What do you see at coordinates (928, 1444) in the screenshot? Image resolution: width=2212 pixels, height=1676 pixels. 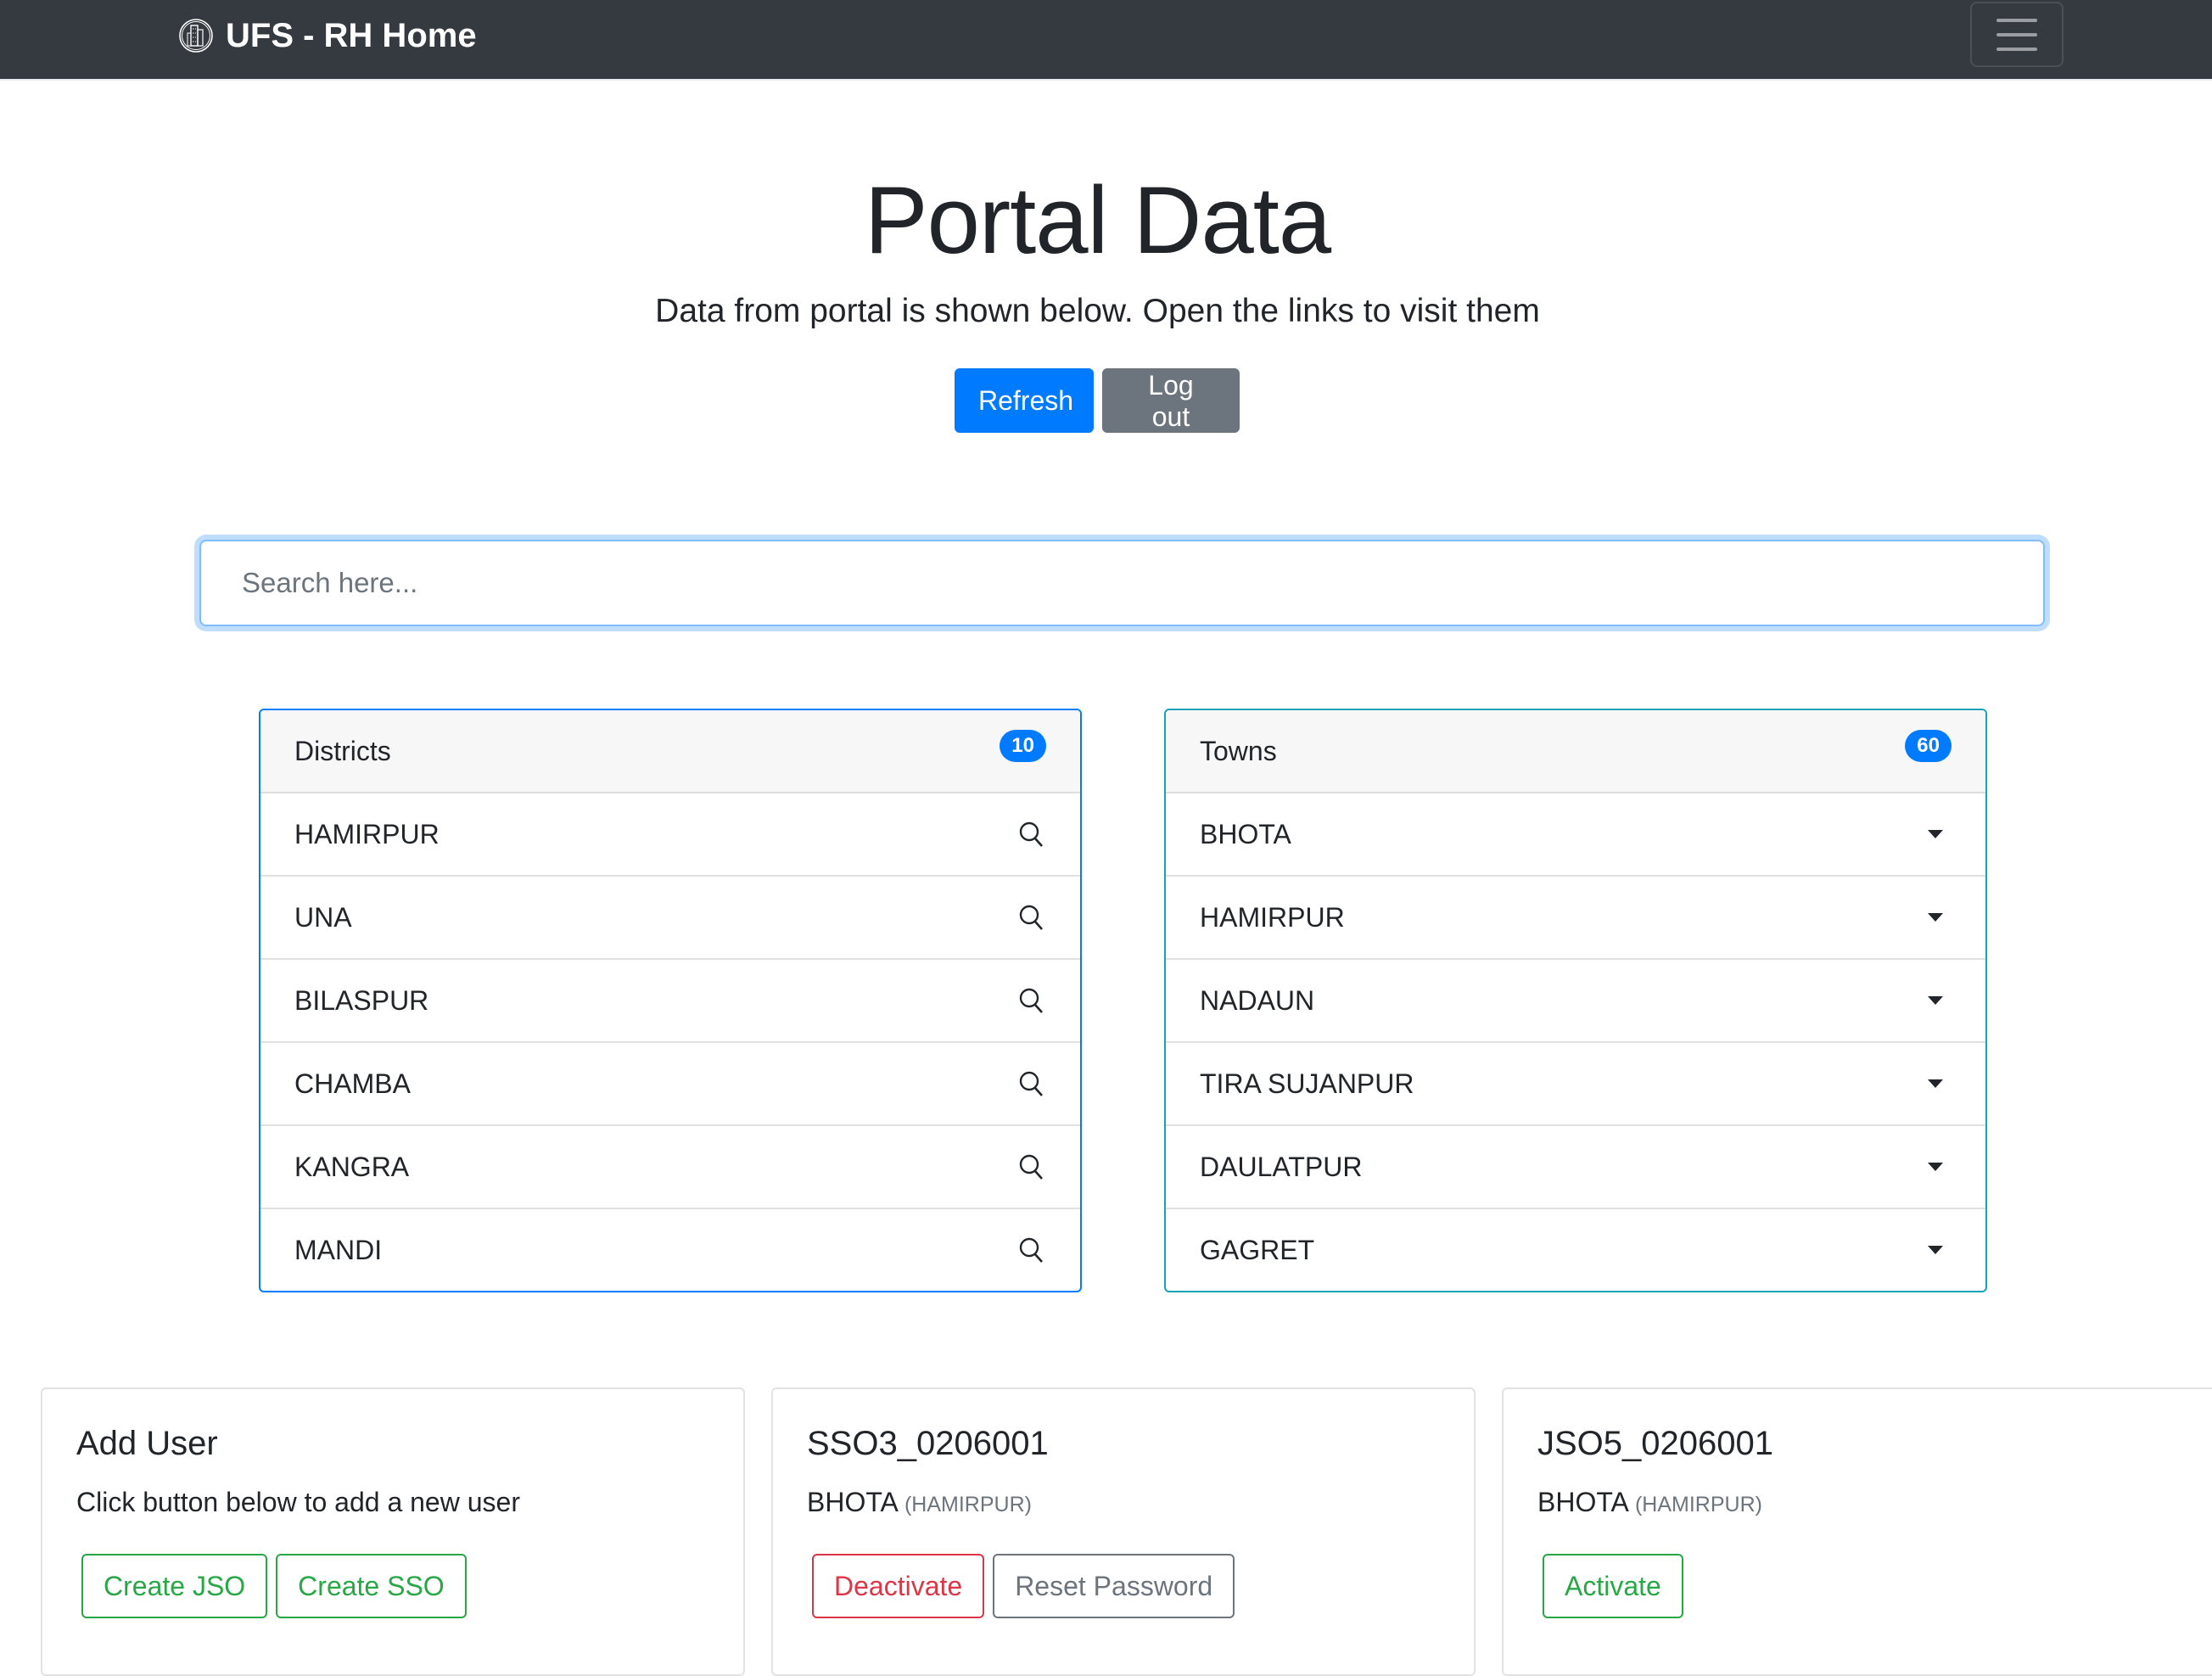 I see `user-id: SSO3_0206001` at bounding box center [928, 1444].